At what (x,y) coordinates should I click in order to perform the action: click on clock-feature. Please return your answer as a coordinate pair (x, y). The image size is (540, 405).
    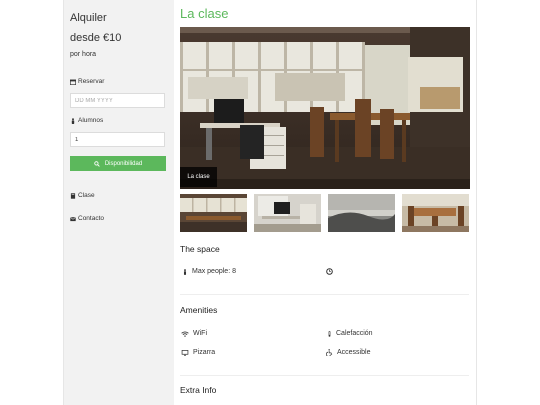
    Looking at the image, I should click on (329, 271).